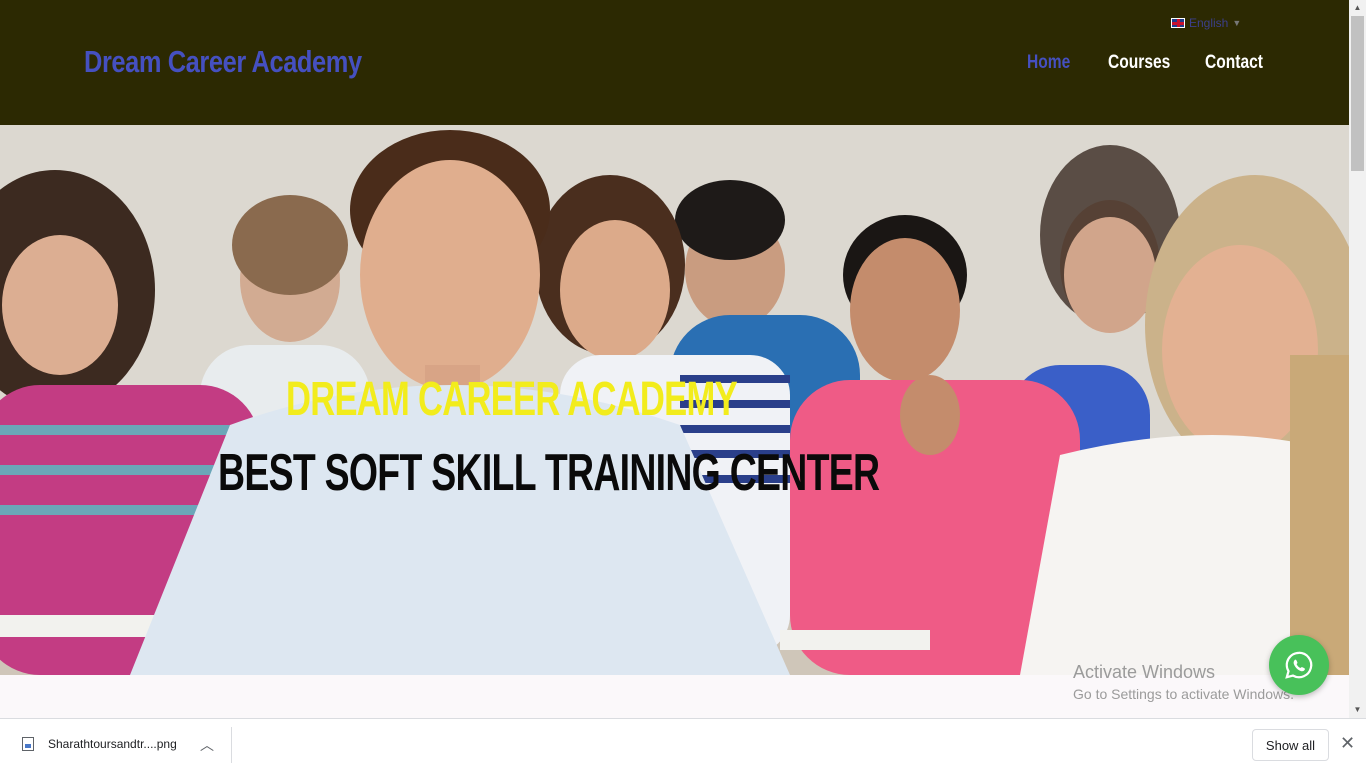 The image size is (1366, 768). What do you see at coordinates (112, 744) in the screenshot?
I see `download-filename: Sharathtoursandtr....png` at bounding box center [112, 744].